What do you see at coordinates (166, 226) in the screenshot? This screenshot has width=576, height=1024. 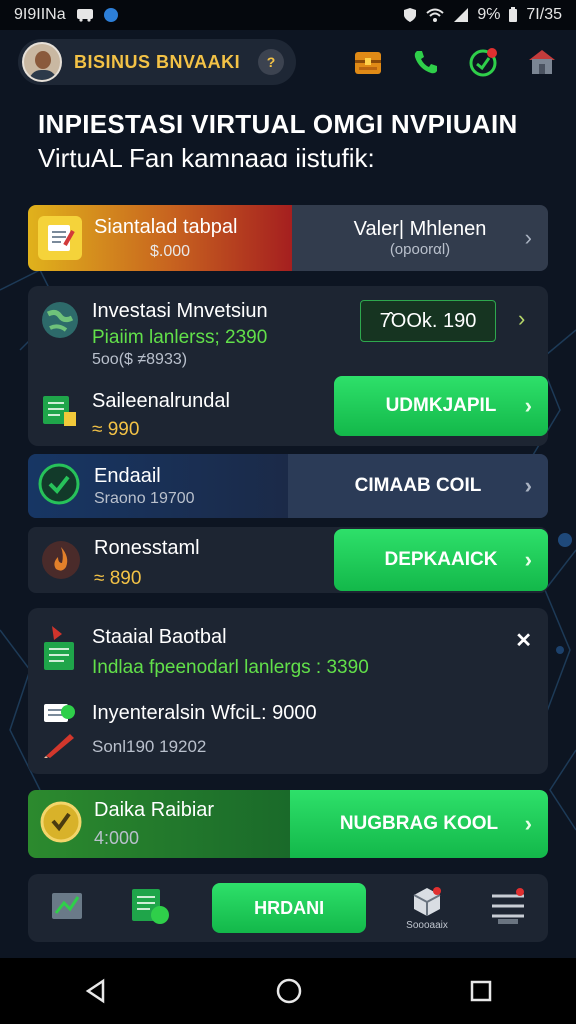 I see `balance-title: Siantalad tabpal` at bounding box center [166, 226].